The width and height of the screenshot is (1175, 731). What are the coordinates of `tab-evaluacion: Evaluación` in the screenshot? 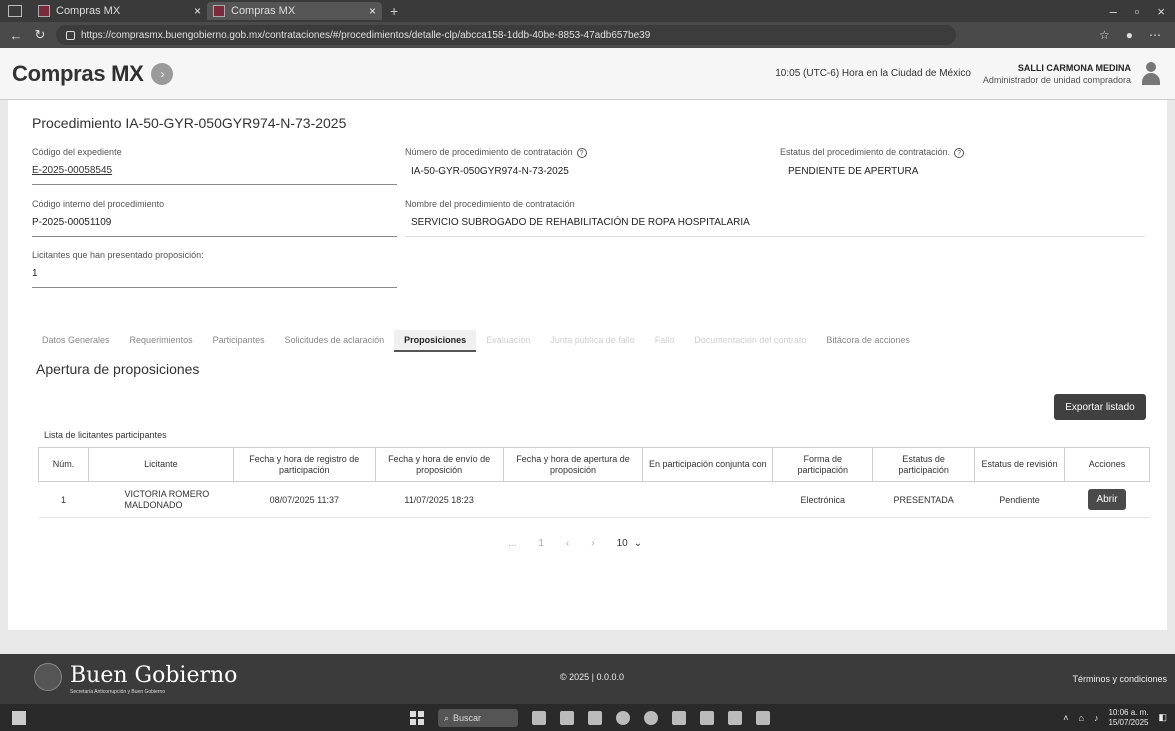 It's located at (508, 341).